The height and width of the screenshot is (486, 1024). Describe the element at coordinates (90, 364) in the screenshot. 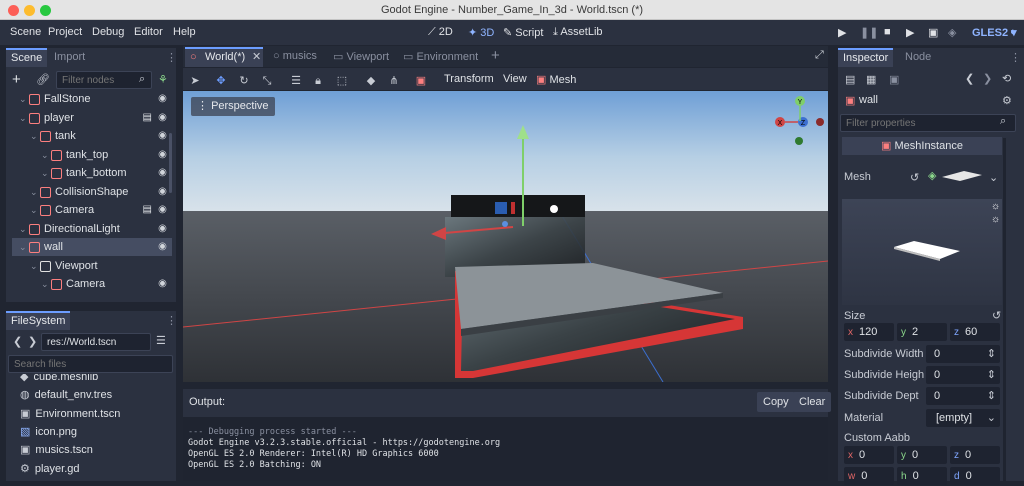

I see `search-files-input` at that location.